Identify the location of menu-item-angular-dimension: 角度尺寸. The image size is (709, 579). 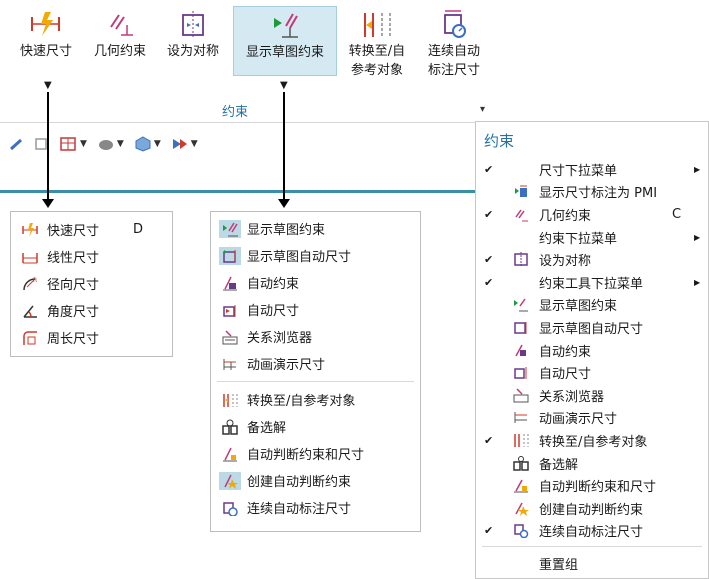
(91, 310).